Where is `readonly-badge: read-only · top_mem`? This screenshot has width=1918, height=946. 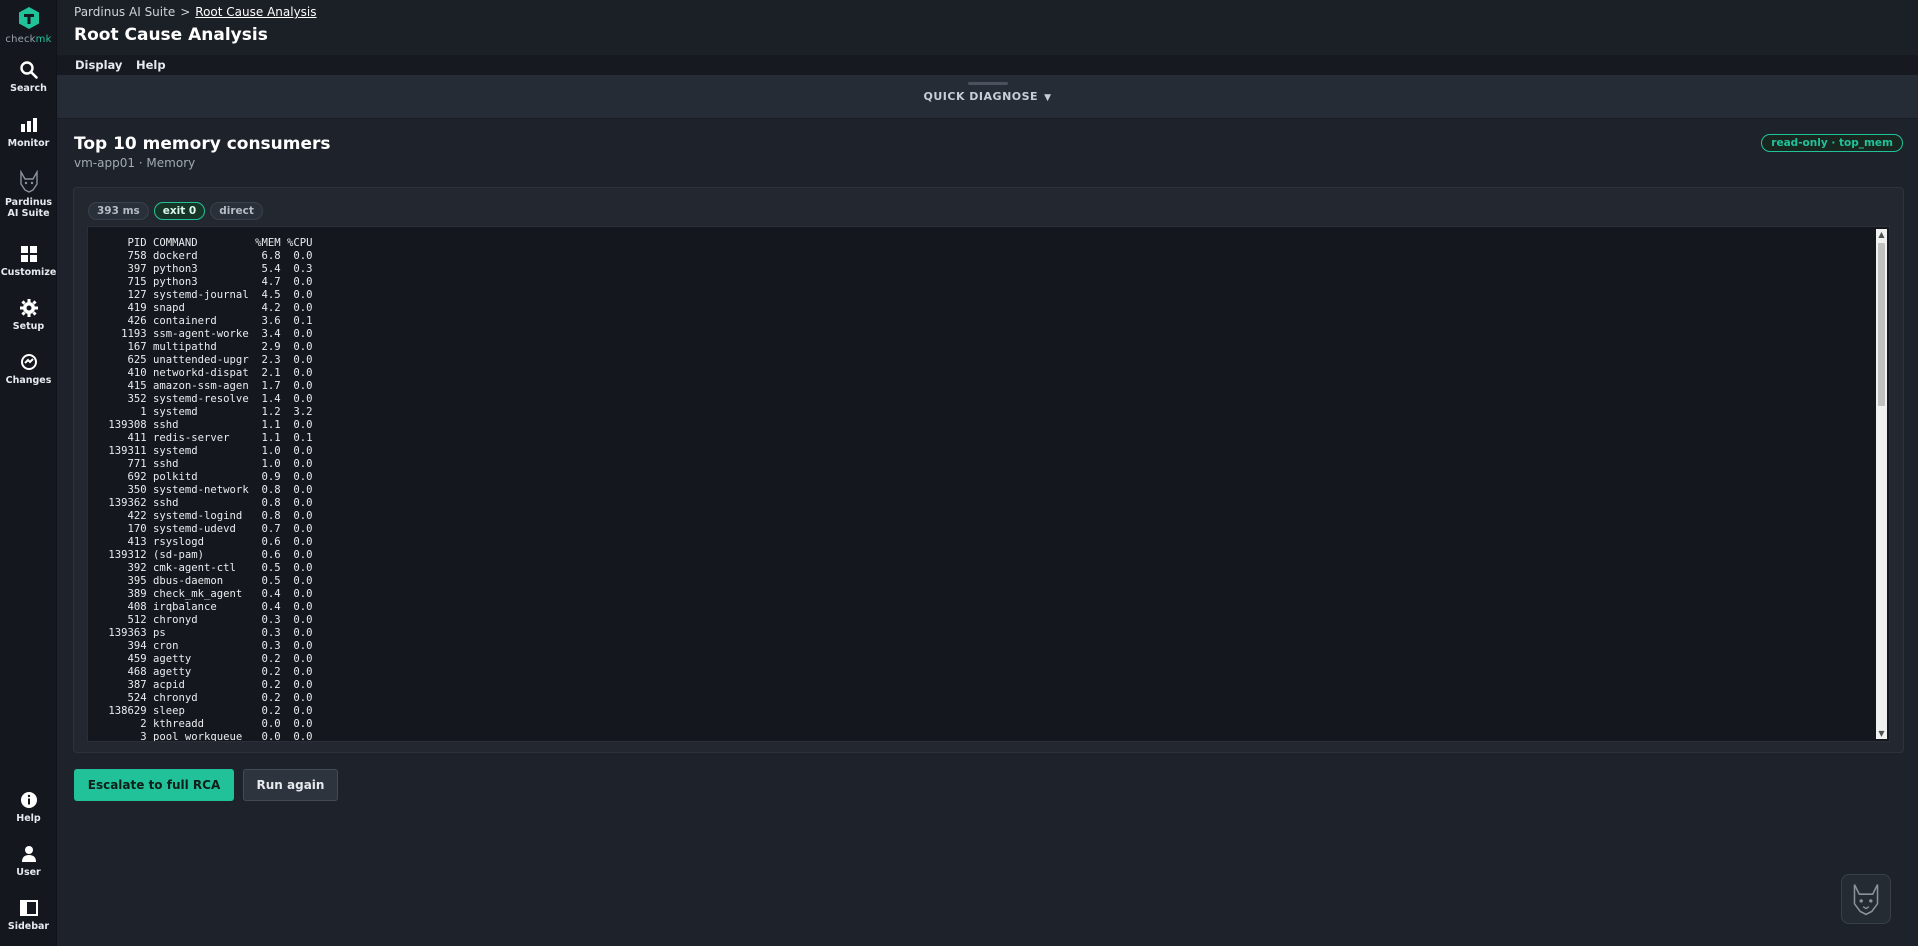 readonly-badge: read-only · top_mem is located at coordinates (1832, 143).